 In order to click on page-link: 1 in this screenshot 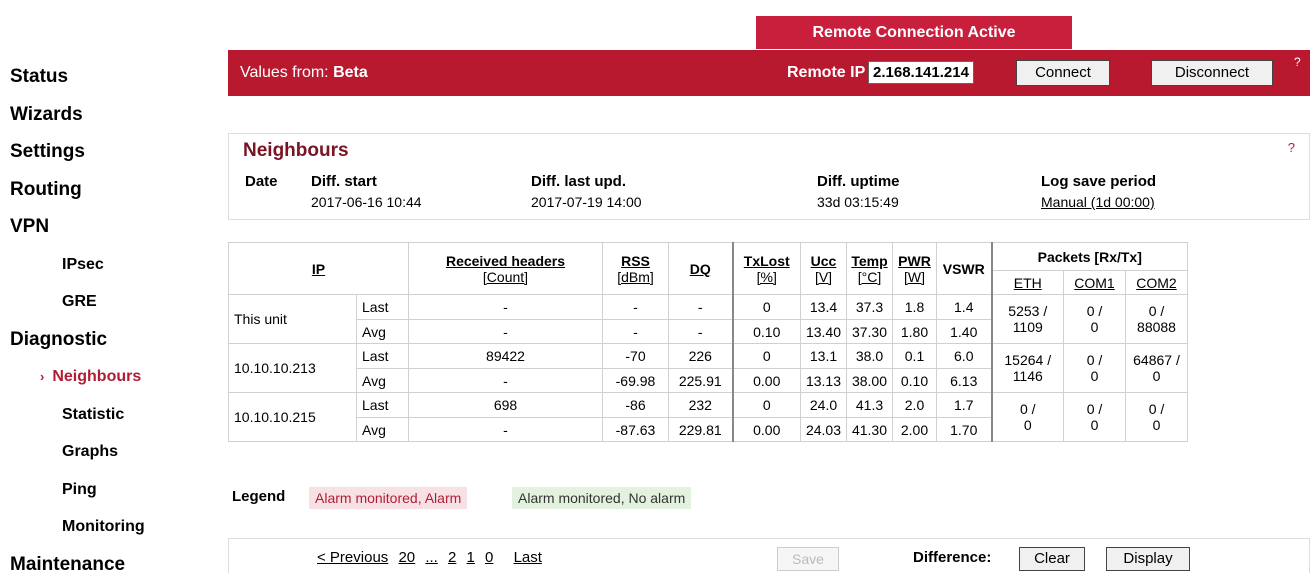, I will do `click(471, 557)`.